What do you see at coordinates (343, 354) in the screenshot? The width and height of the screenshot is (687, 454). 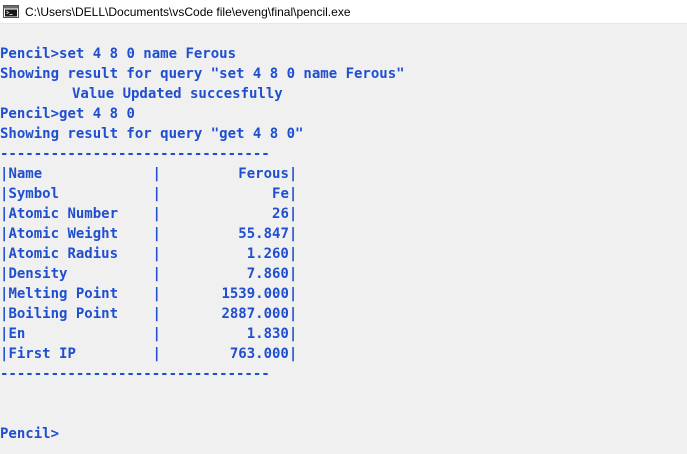 I see `table-row: |First IP | 763.000|` at bounding box center [343, 354].